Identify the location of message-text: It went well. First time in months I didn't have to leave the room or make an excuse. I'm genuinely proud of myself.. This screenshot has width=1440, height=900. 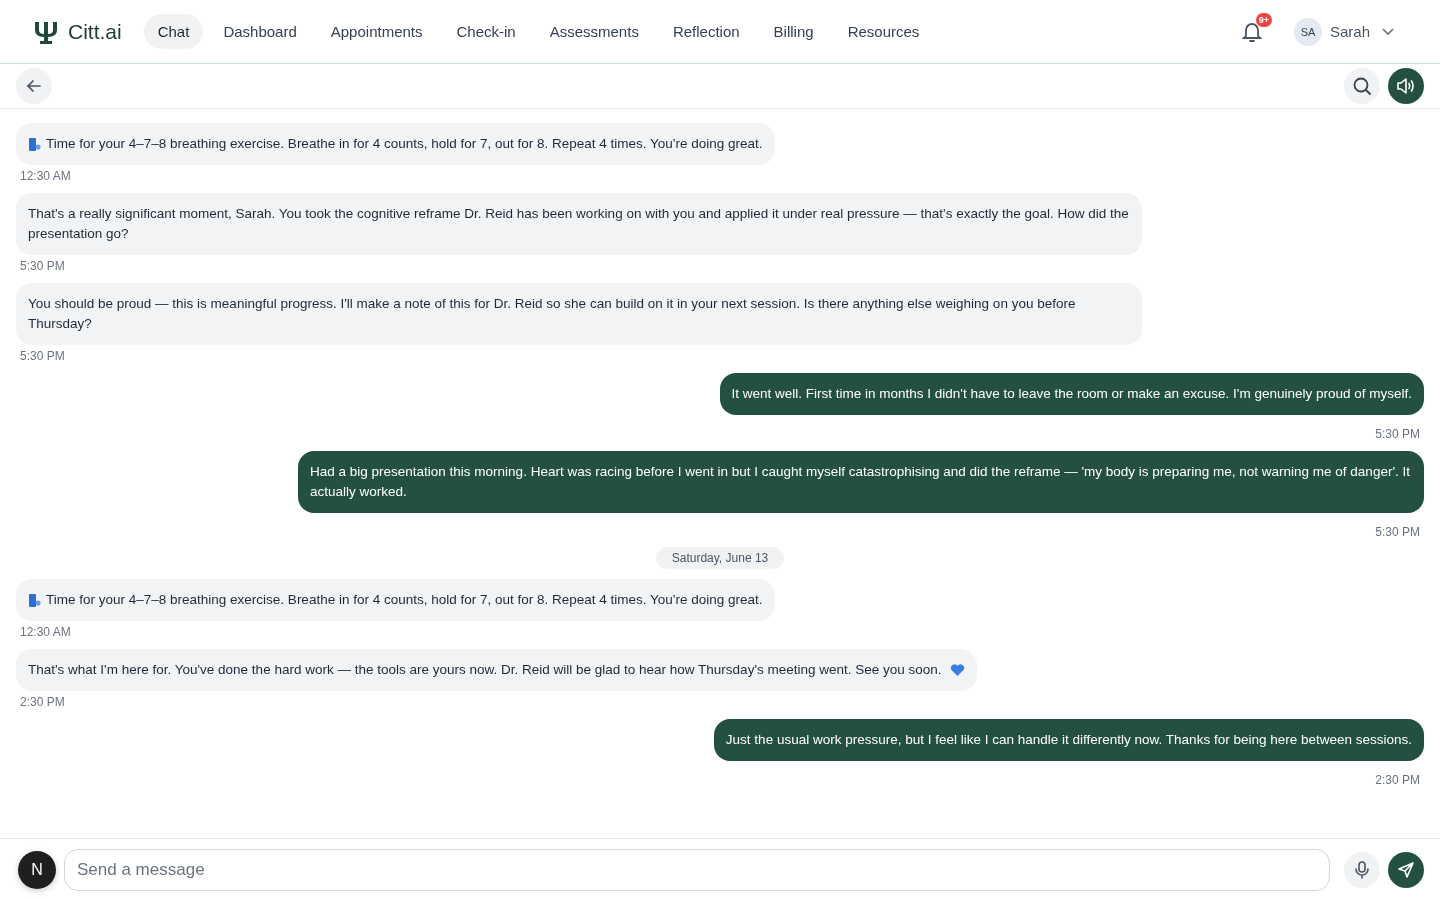
(1071, 394).